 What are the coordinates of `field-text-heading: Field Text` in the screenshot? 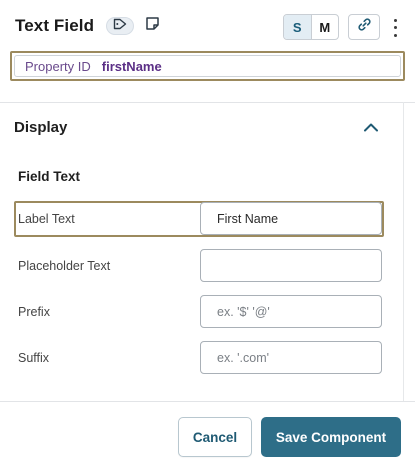 It's located at (49, 176).